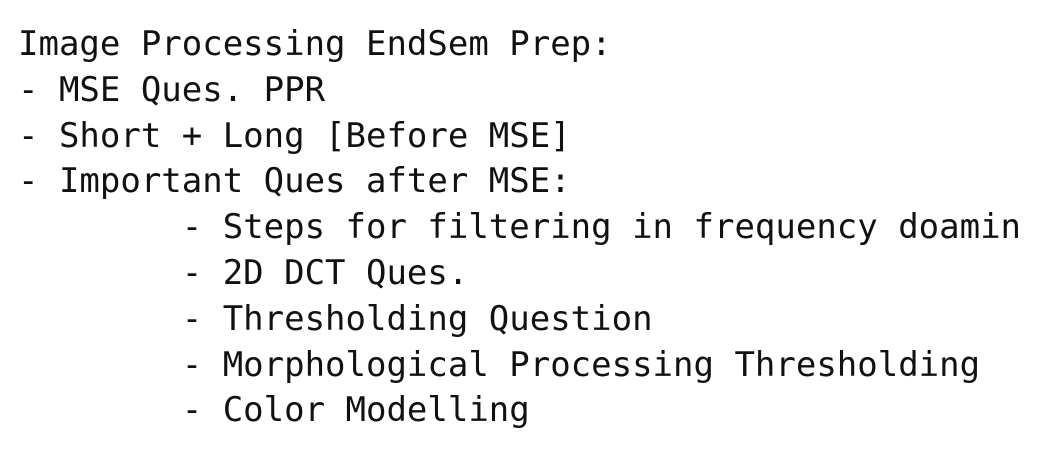 This screenshot has height=466, width=1063. What do you see at coordinates (243, 272) in the screenshot?
I see `sub-list-item: - 2D DCT Ques.` at bounding box center [243, 272].